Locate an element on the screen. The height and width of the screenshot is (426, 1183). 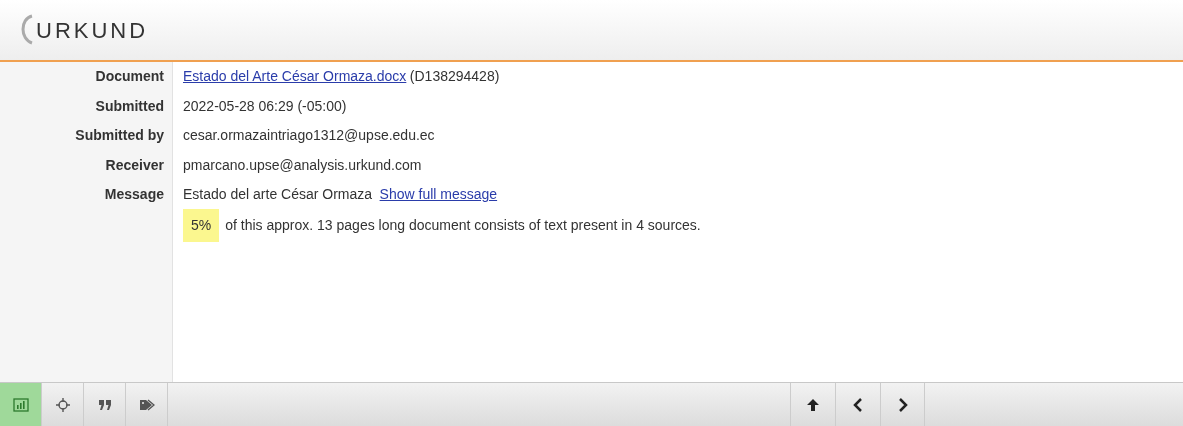
bar-chart-icon is located at coordinates (20, 404).